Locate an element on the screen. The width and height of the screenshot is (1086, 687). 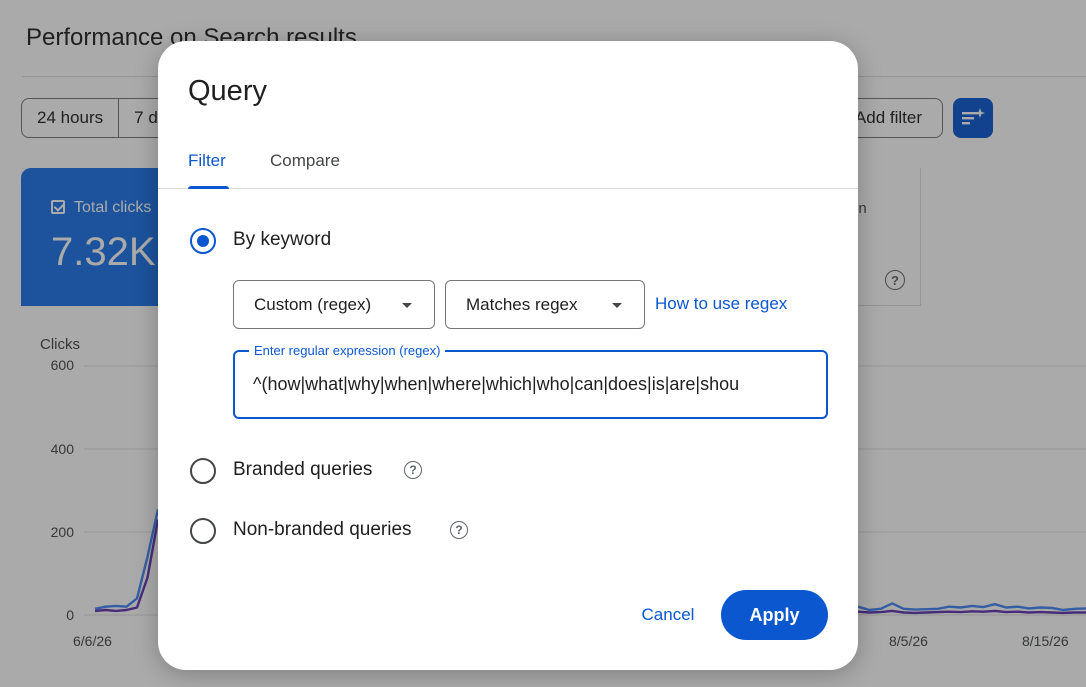
tab-filter: Filter is located at coordinates (207, 161).